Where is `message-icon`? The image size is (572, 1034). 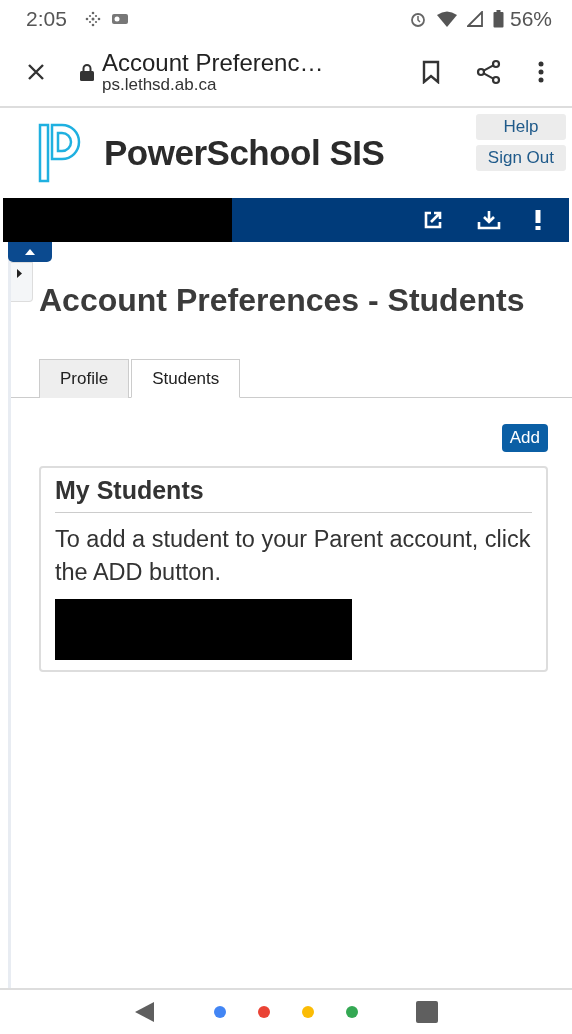
message-icon is located at coordinates (119, 19).